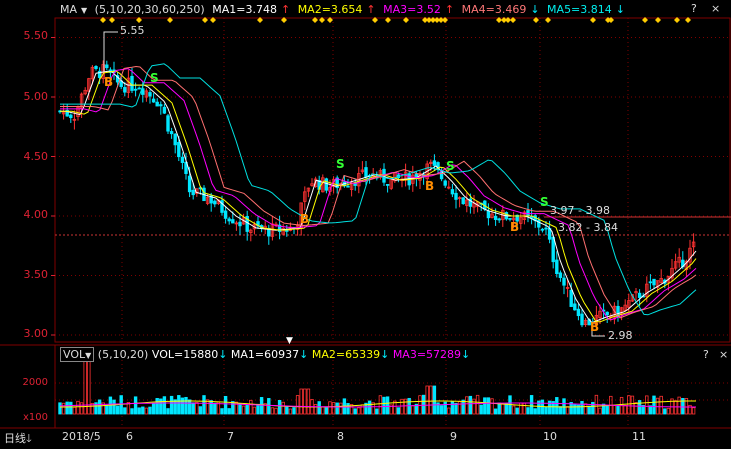  I want to click on vol-params: (5,10,20), so click(123, 354).